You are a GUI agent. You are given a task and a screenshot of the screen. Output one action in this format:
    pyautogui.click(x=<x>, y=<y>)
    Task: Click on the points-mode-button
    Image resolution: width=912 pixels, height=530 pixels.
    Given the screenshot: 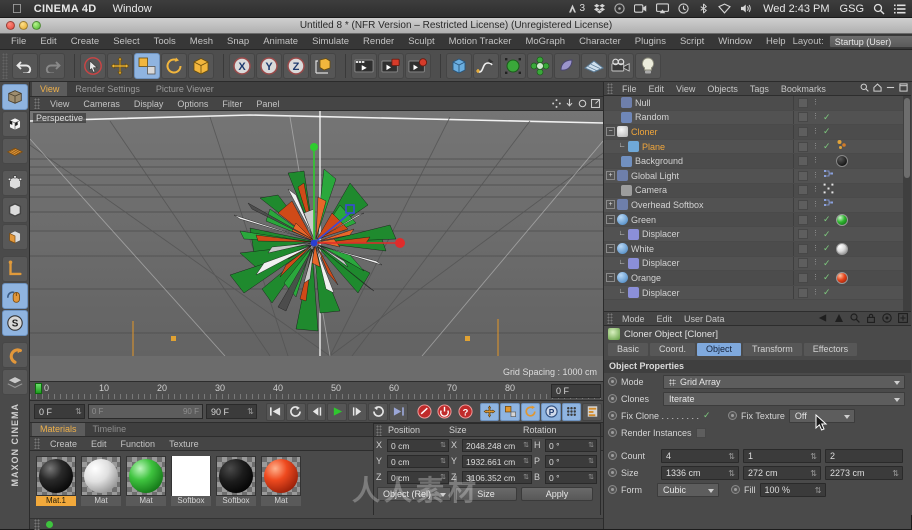 What is the action you would take?
    pyautogui.click(x=14, y=183)
    